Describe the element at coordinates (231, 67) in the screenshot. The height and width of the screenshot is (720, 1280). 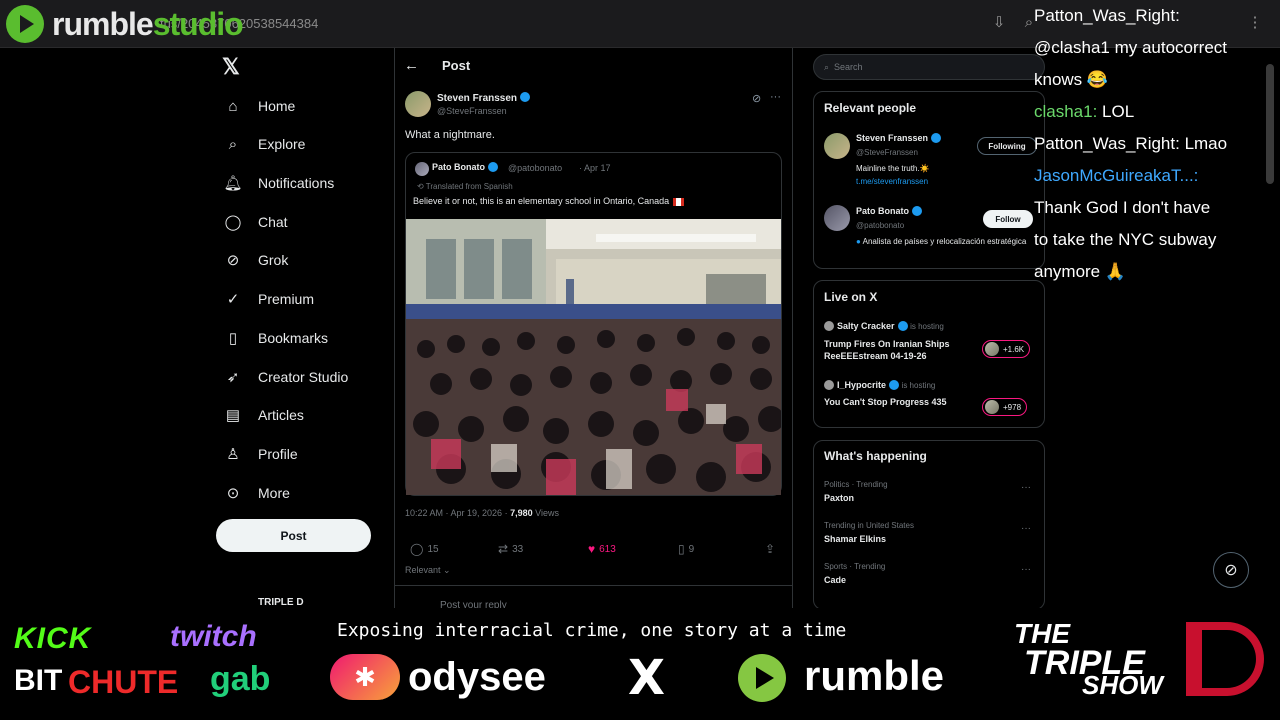
I see `x-logo-icon: 𝕏` at that location.